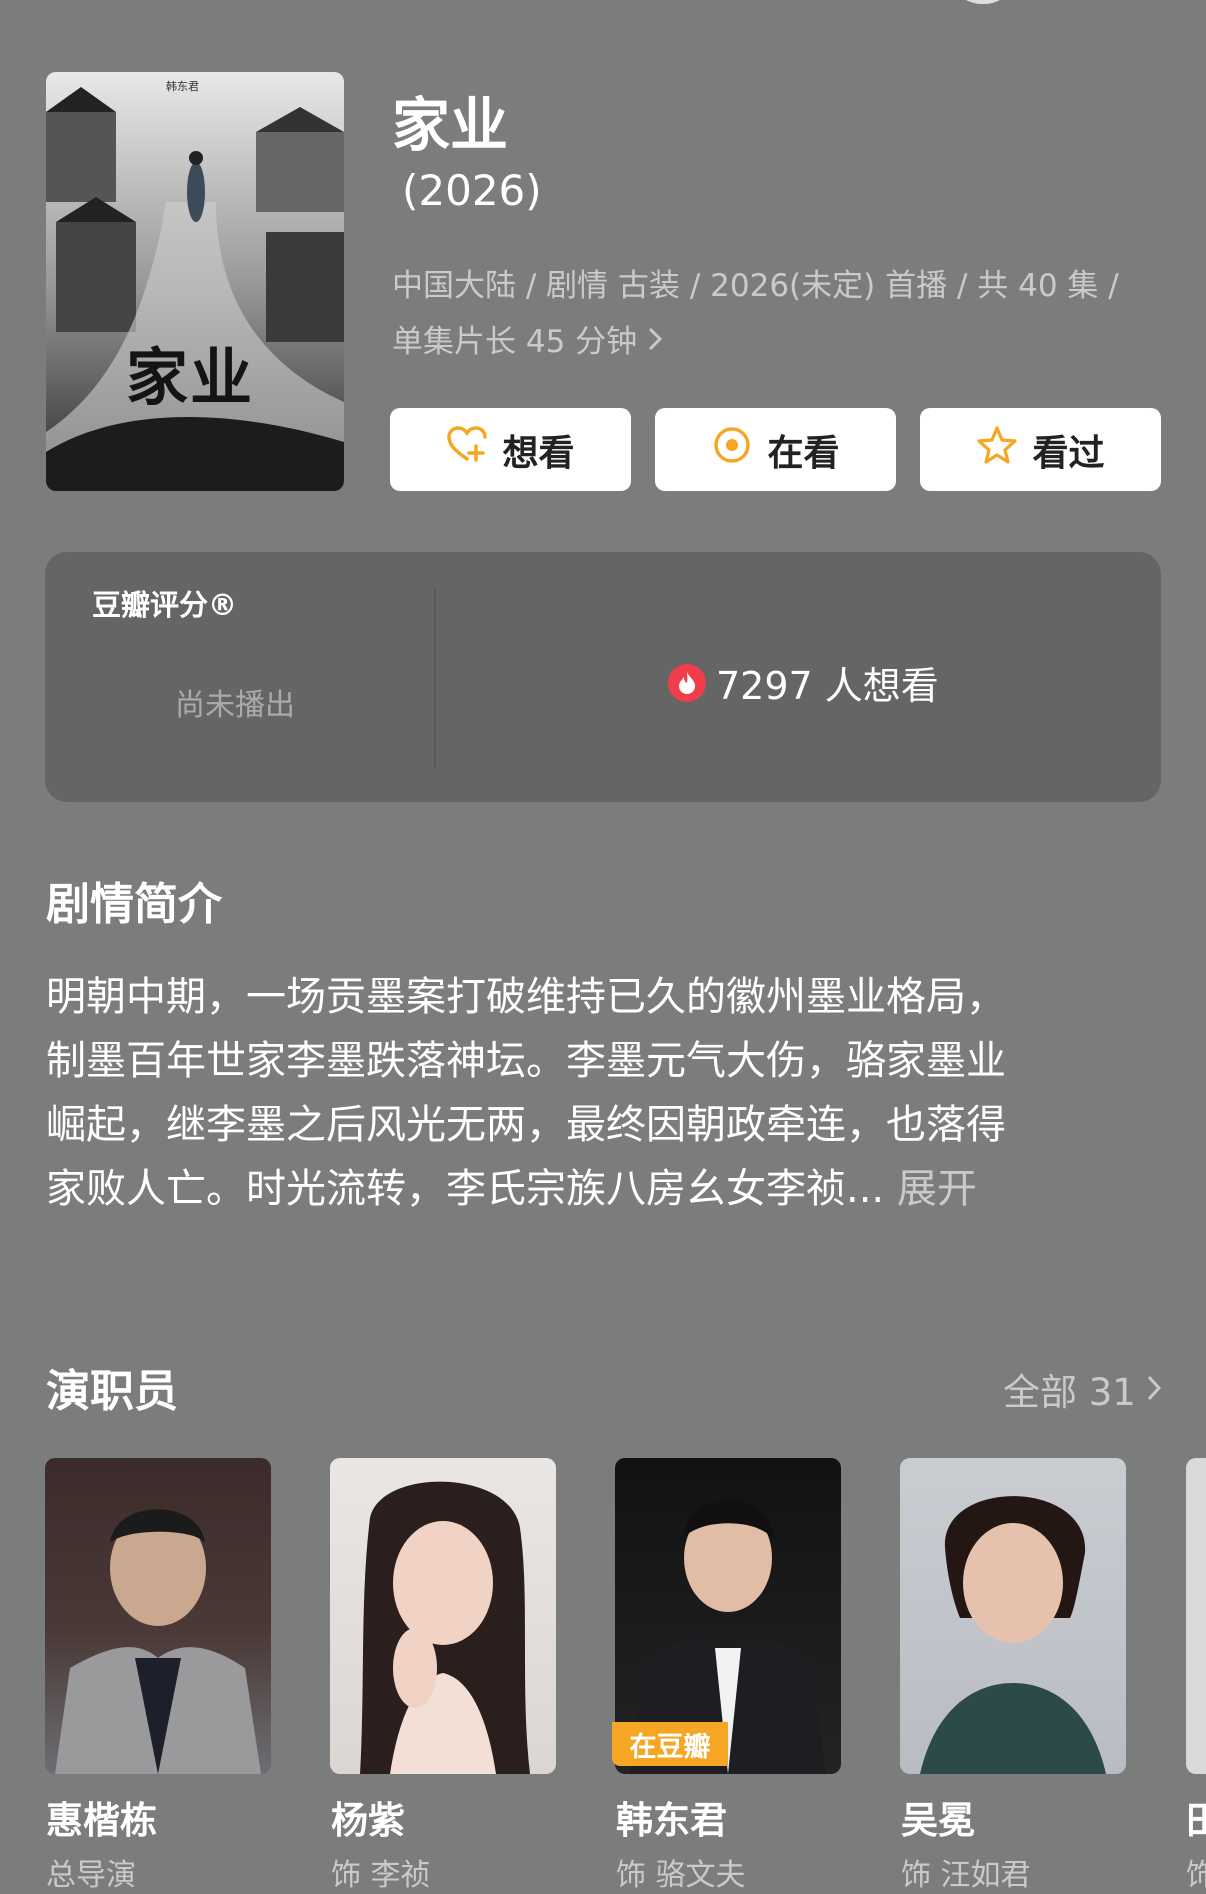 This screenshot has width=1206, height=1894. I want to click on heart-plus-icon, so click(467, 449).